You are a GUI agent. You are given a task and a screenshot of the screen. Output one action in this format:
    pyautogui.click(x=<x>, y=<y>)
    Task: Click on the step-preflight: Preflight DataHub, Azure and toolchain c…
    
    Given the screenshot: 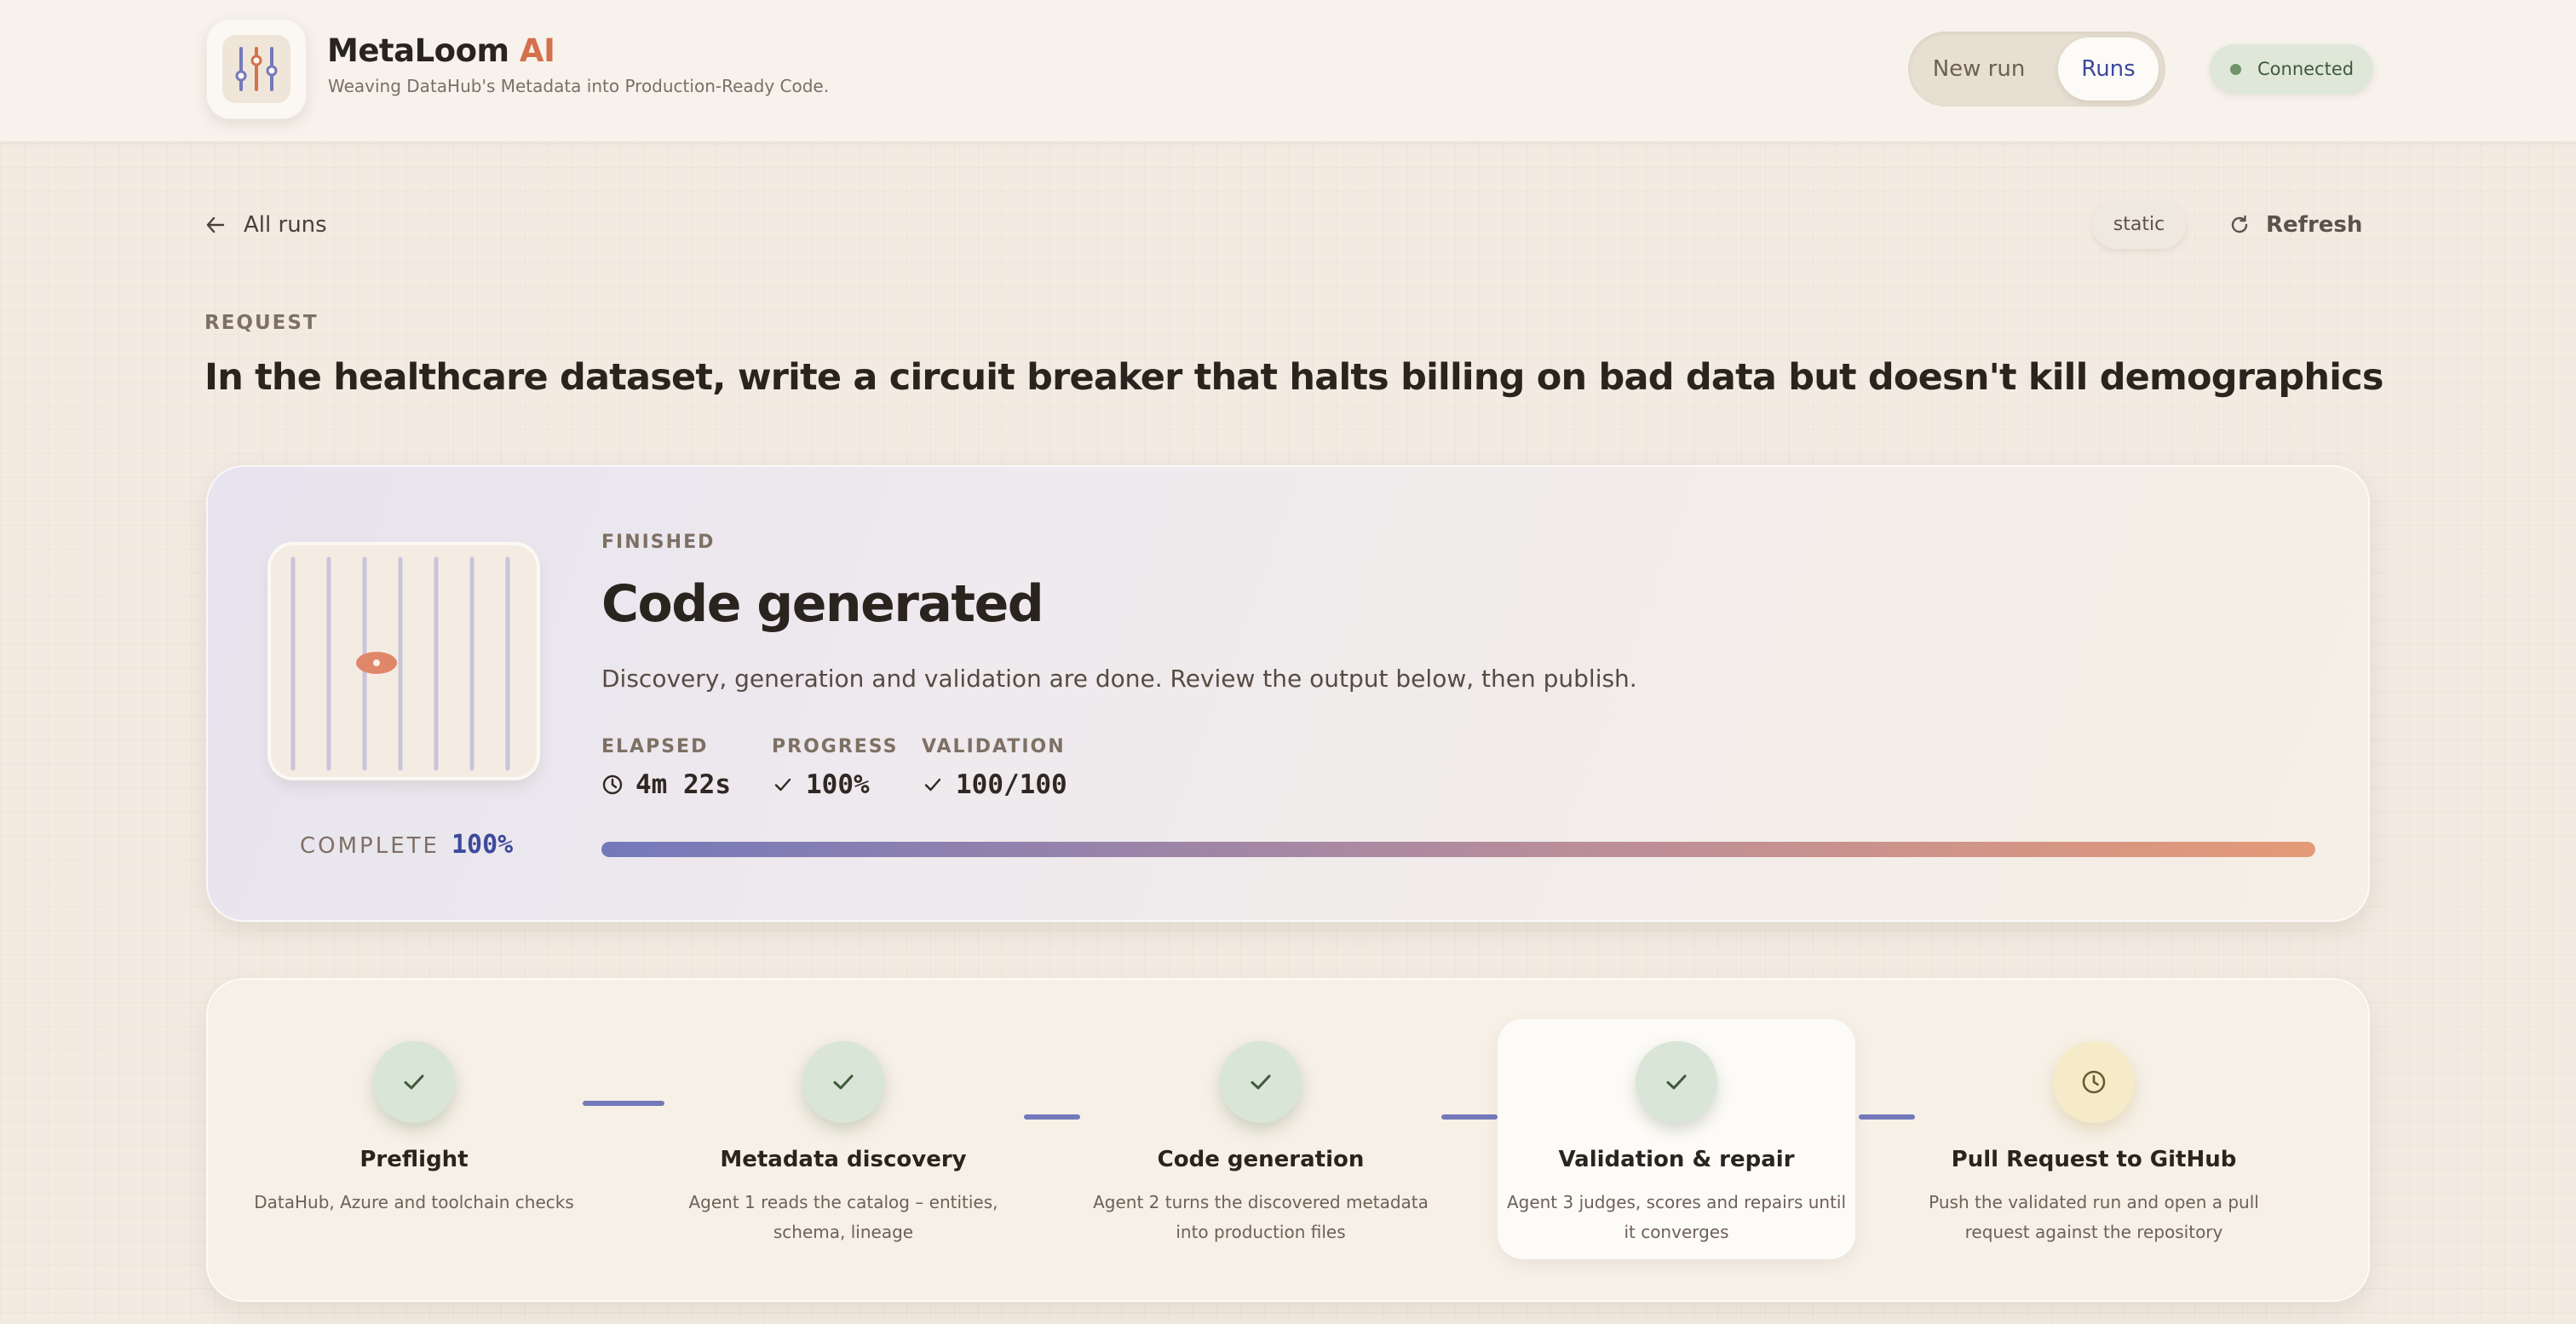 What is the action you would take?
    pyautogui.click(x=414, y=1139)
    